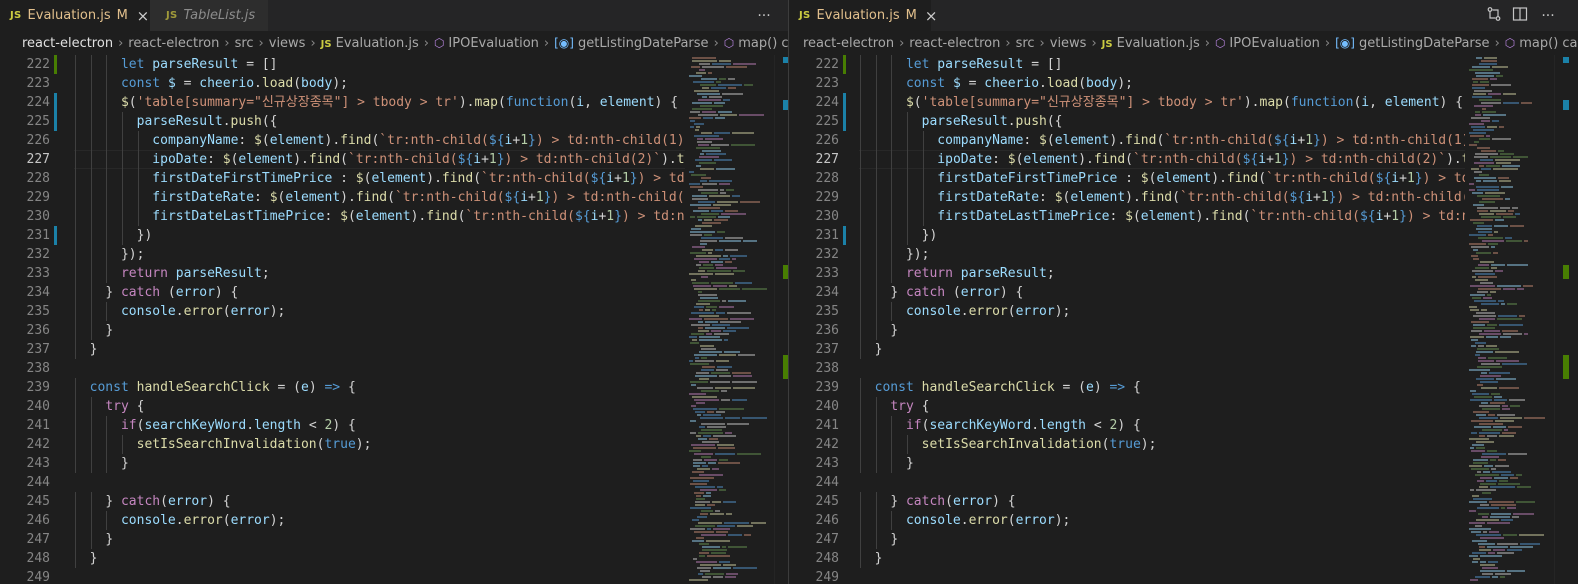  Describe the element at coordinates (1477, 295) in the screenshot. I see `minimap-line` at that location.